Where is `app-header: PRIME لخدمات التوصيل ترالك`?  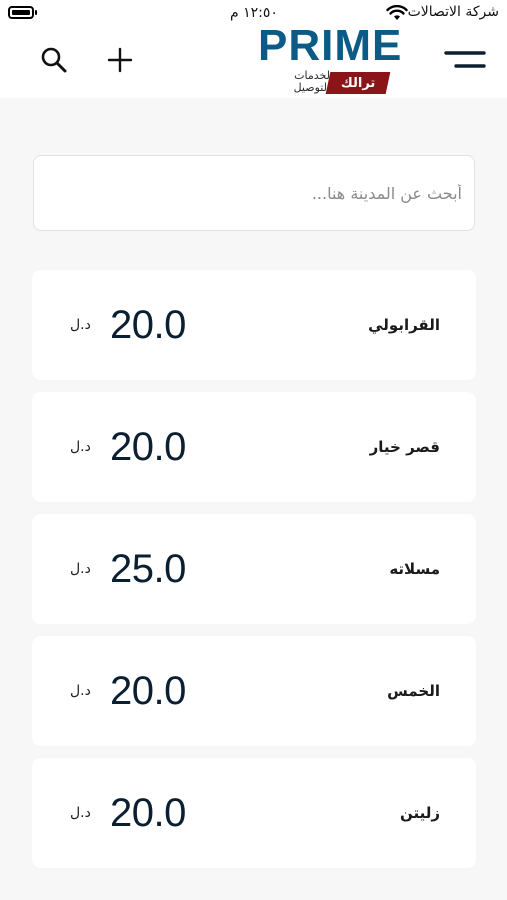 app-header: PRIME لخدمات التوصيل ترالك is located at coordinates (253, 61).